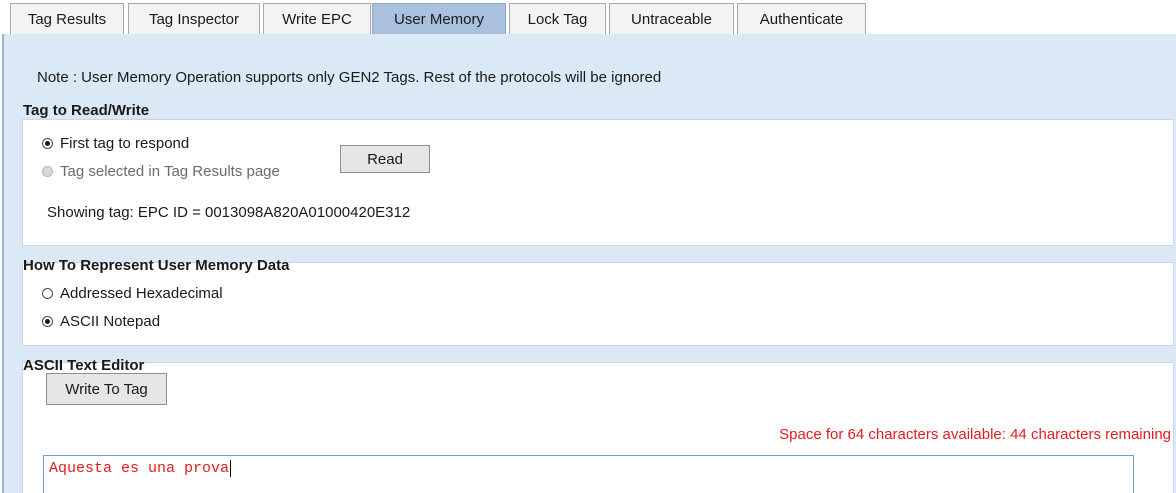 The image size is (1176, 493). What do you see at coordinates (588, 474) in the screenshot?
I see `ascii-text-editor: Aquesta es una prova` at bounding box center [588, 474].